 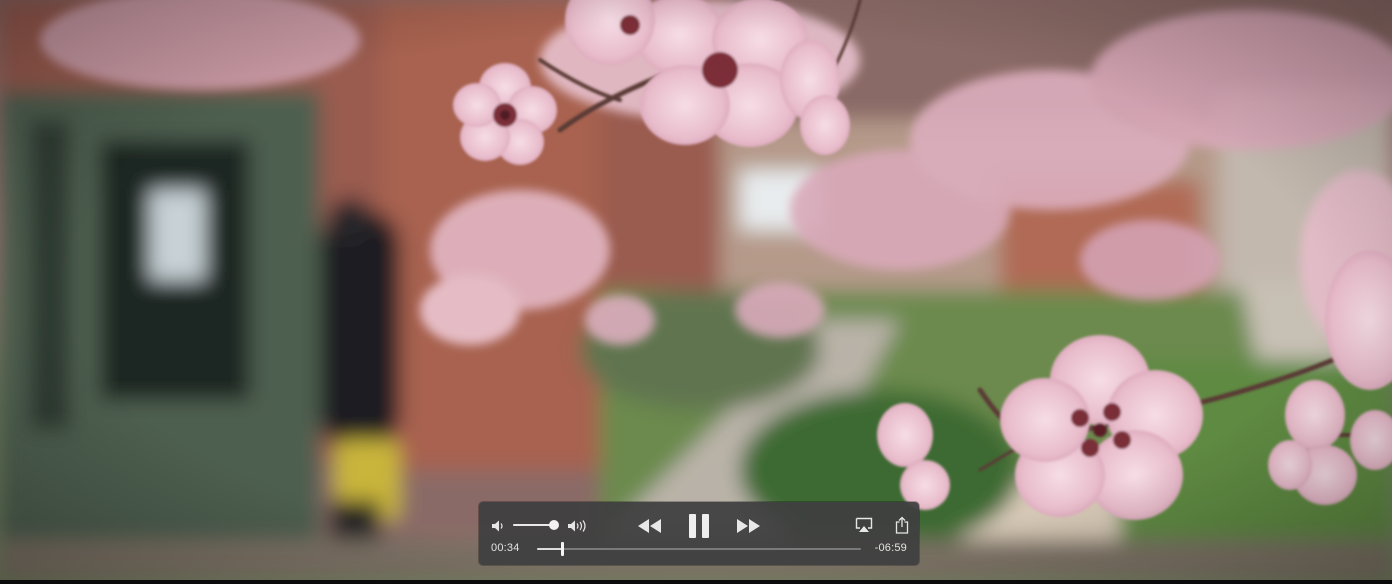 I want to click on share-icon, so click(x=902, y=525).